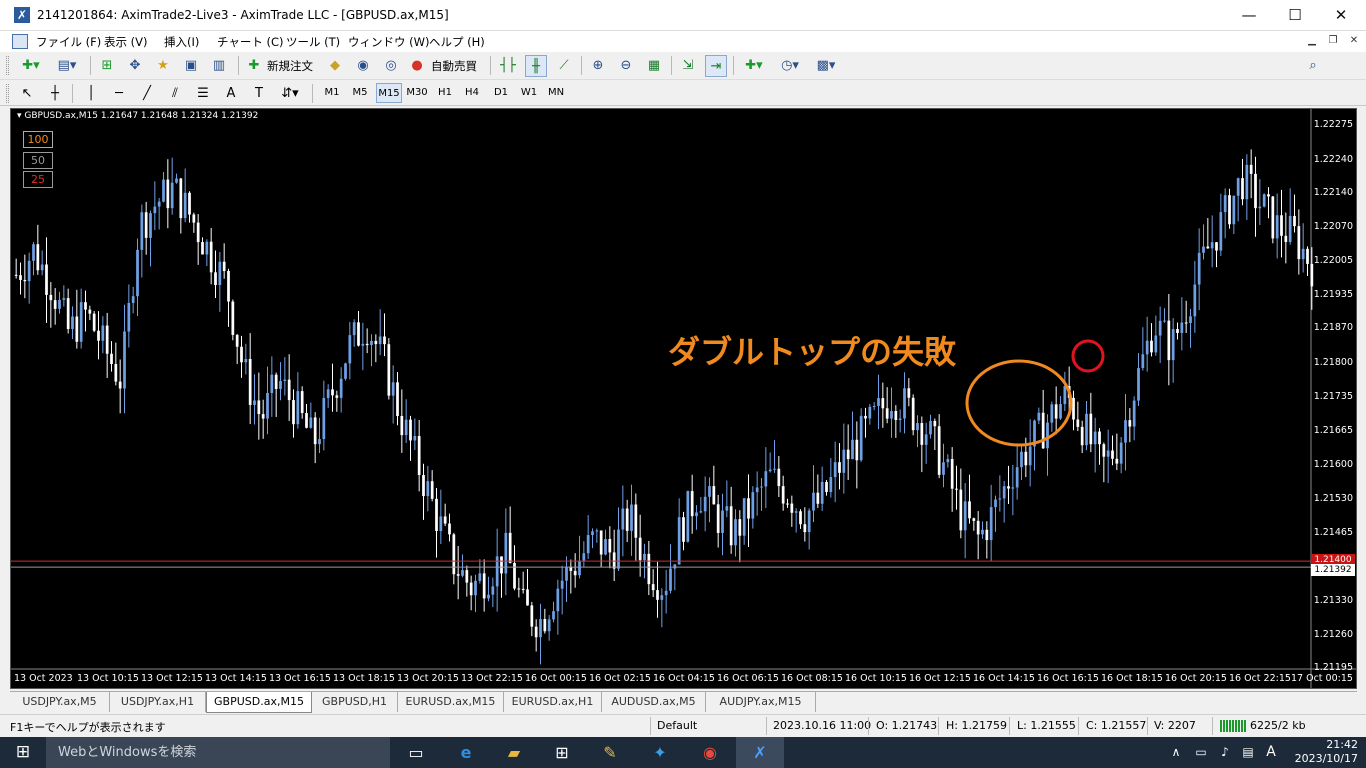 This screenshot has width=1366, height=768. Describe the element at coordinates (60, 702) in the screenshot. I see `tab-usdjpy-m5: USDJPY.ax,M5` at that location.